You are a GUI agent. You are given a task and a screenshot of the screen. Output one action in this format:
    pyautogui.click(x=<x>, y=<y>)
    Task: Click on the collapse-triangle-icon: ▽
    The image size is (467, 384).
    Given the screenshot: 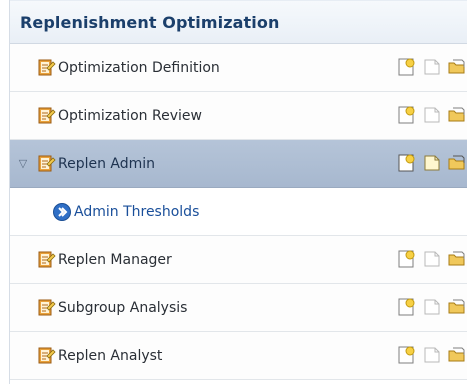 What is the action you would take?
    pyautogui.click(x=23, y=163)
    